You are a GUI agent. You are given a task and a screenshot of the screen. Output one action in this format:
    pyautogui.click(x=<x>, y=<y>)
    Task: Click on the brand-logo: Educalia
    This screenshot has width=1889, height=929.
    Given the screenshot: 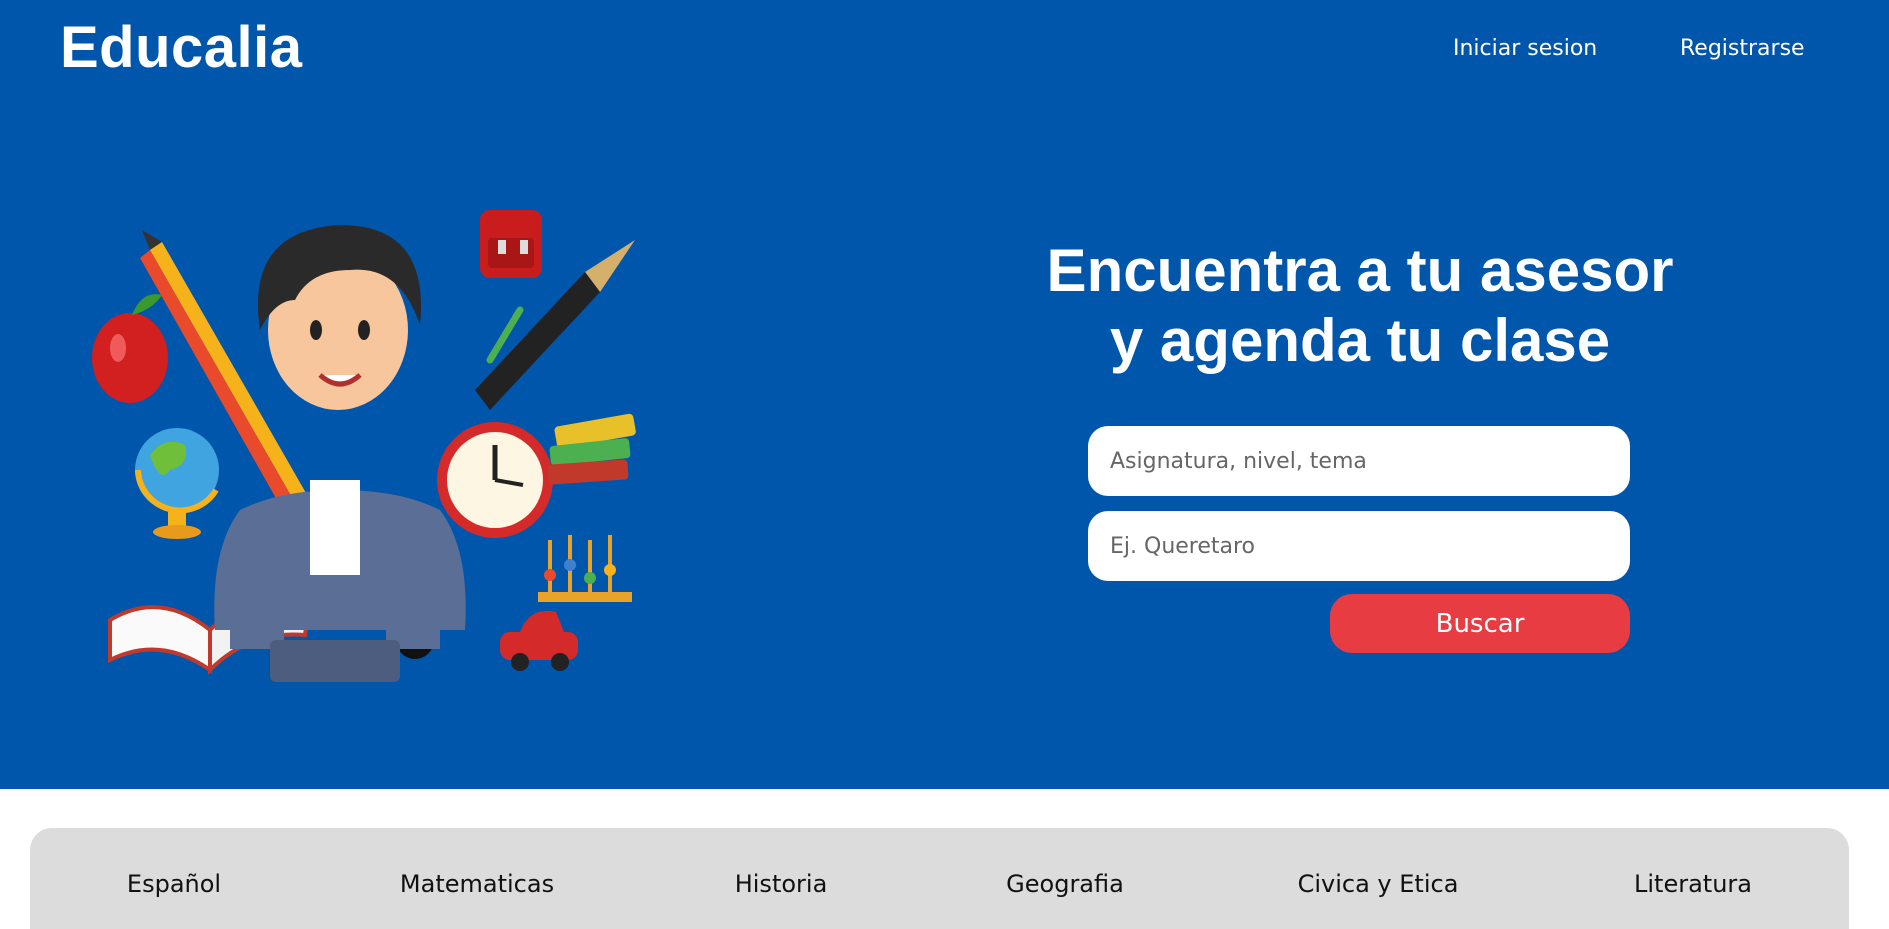 What is the action you would take?
    pyautogui.click(x=181, y=47)
    